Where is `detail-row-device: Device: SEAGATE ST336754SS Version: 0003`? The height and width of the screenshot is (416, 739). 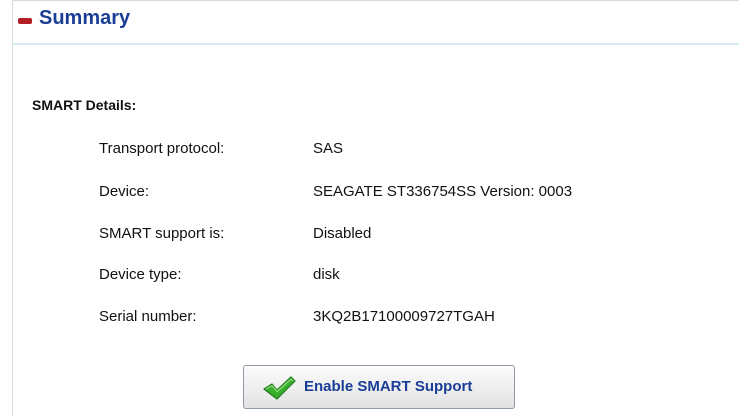
detail-row-device: Device: SEAGATE ST336754SS Version: 0003 is located at coordinates (376, 193).